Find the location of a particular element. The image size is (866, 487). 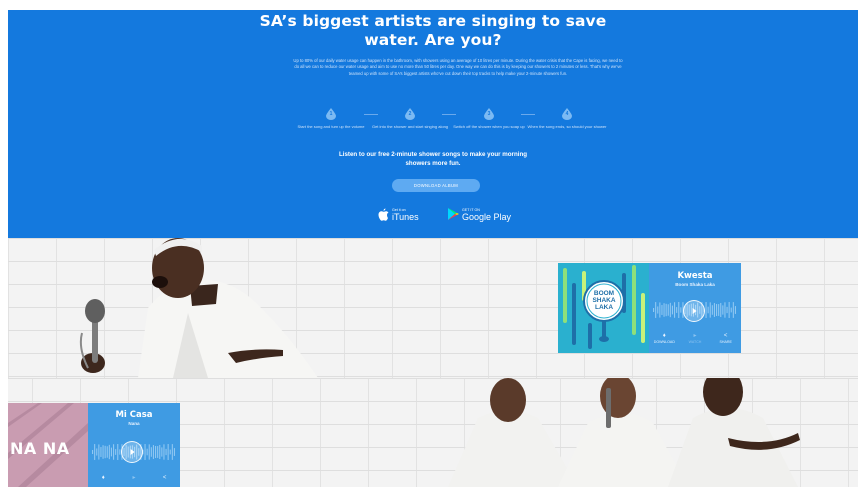

step-3: 3 Switch off the shower when you soap up is located at coordinates (489, 119).